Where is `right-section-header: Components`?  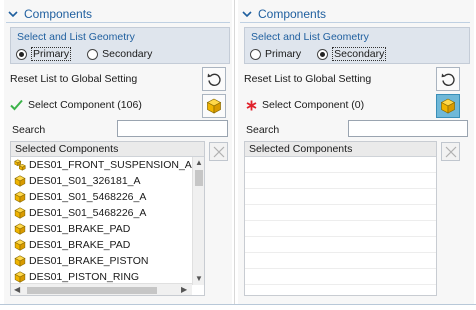
right-section-header: Components is located at coordinates (283, 14).